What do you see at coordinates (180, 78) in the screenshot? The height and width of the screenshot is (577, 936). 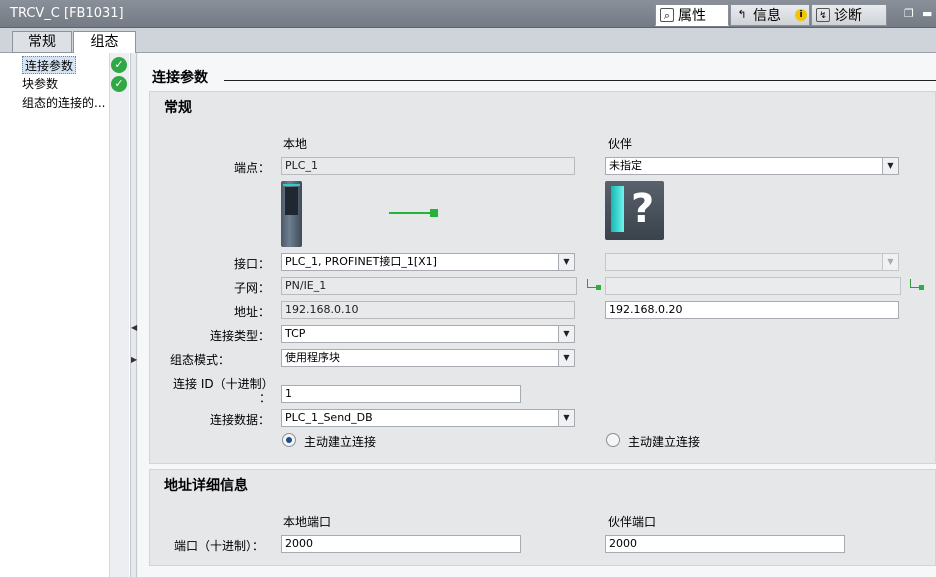 I see `section-title: 连接参数` at bounding box center [180, 78].